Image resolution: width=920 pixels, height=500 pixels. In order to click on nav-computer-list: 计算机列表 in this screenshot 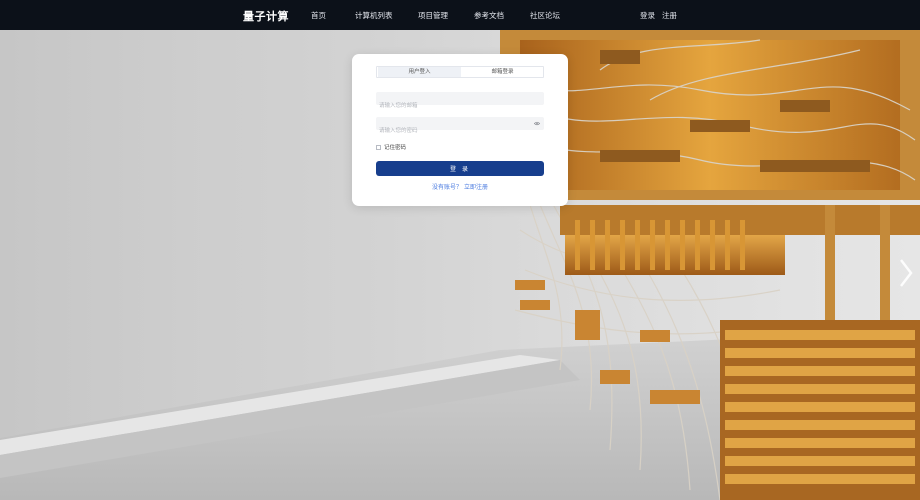, I will do `click(374, 15)`.